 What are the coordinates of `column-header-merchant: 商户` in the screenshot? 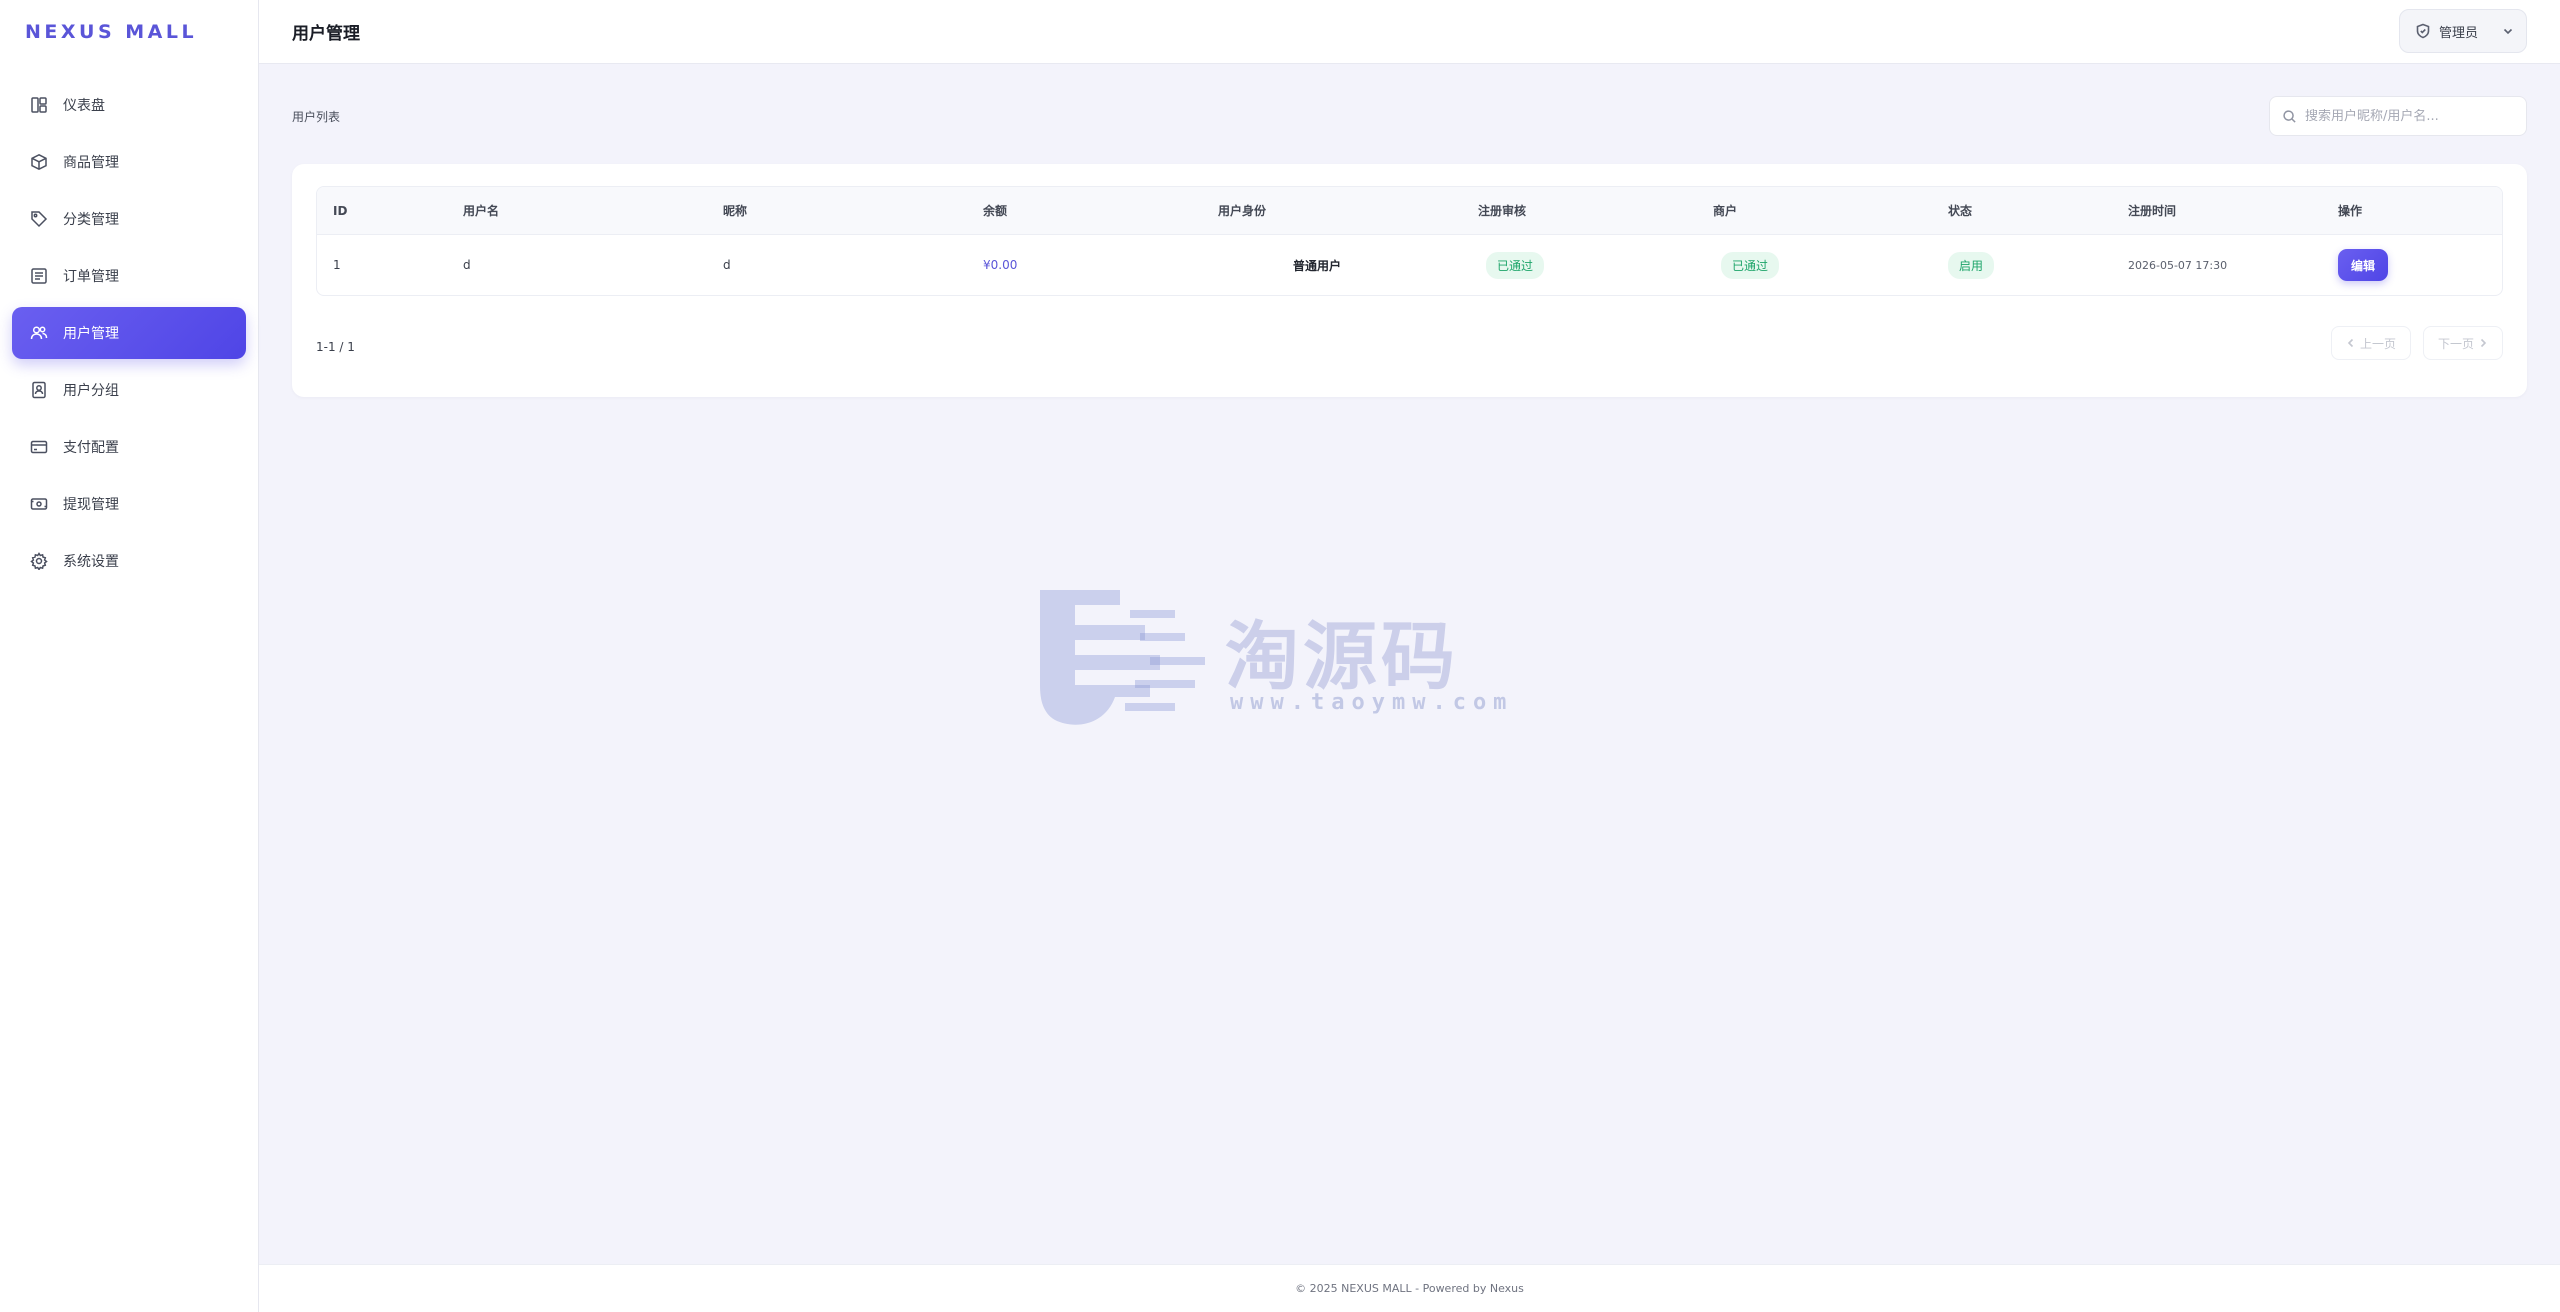 It's located at (1725, 211).